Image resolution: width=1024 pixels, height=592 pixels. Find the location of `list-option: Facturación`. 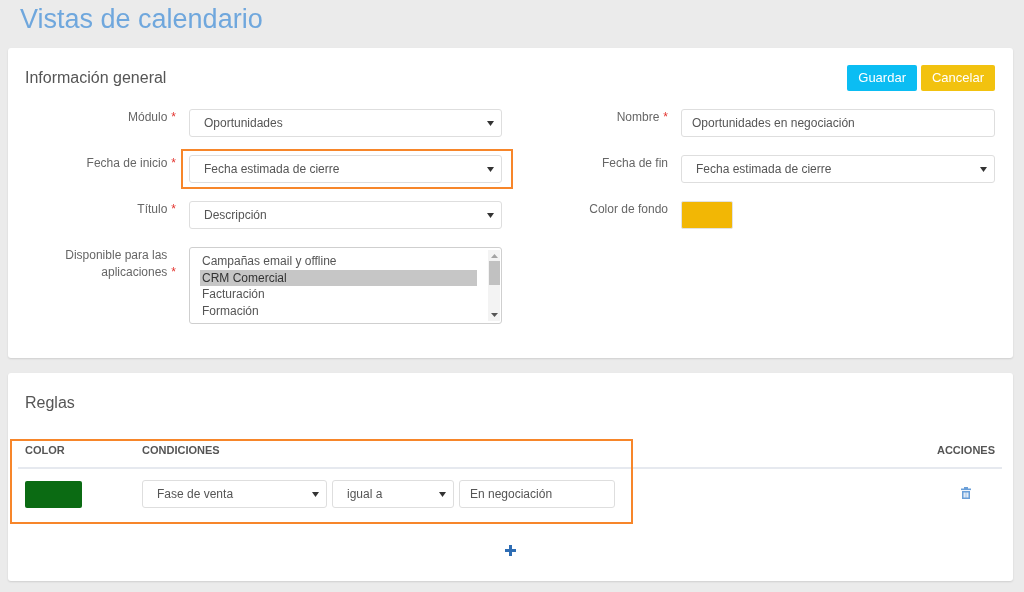

list-option: Facturación is located at coordinates (338, 294).